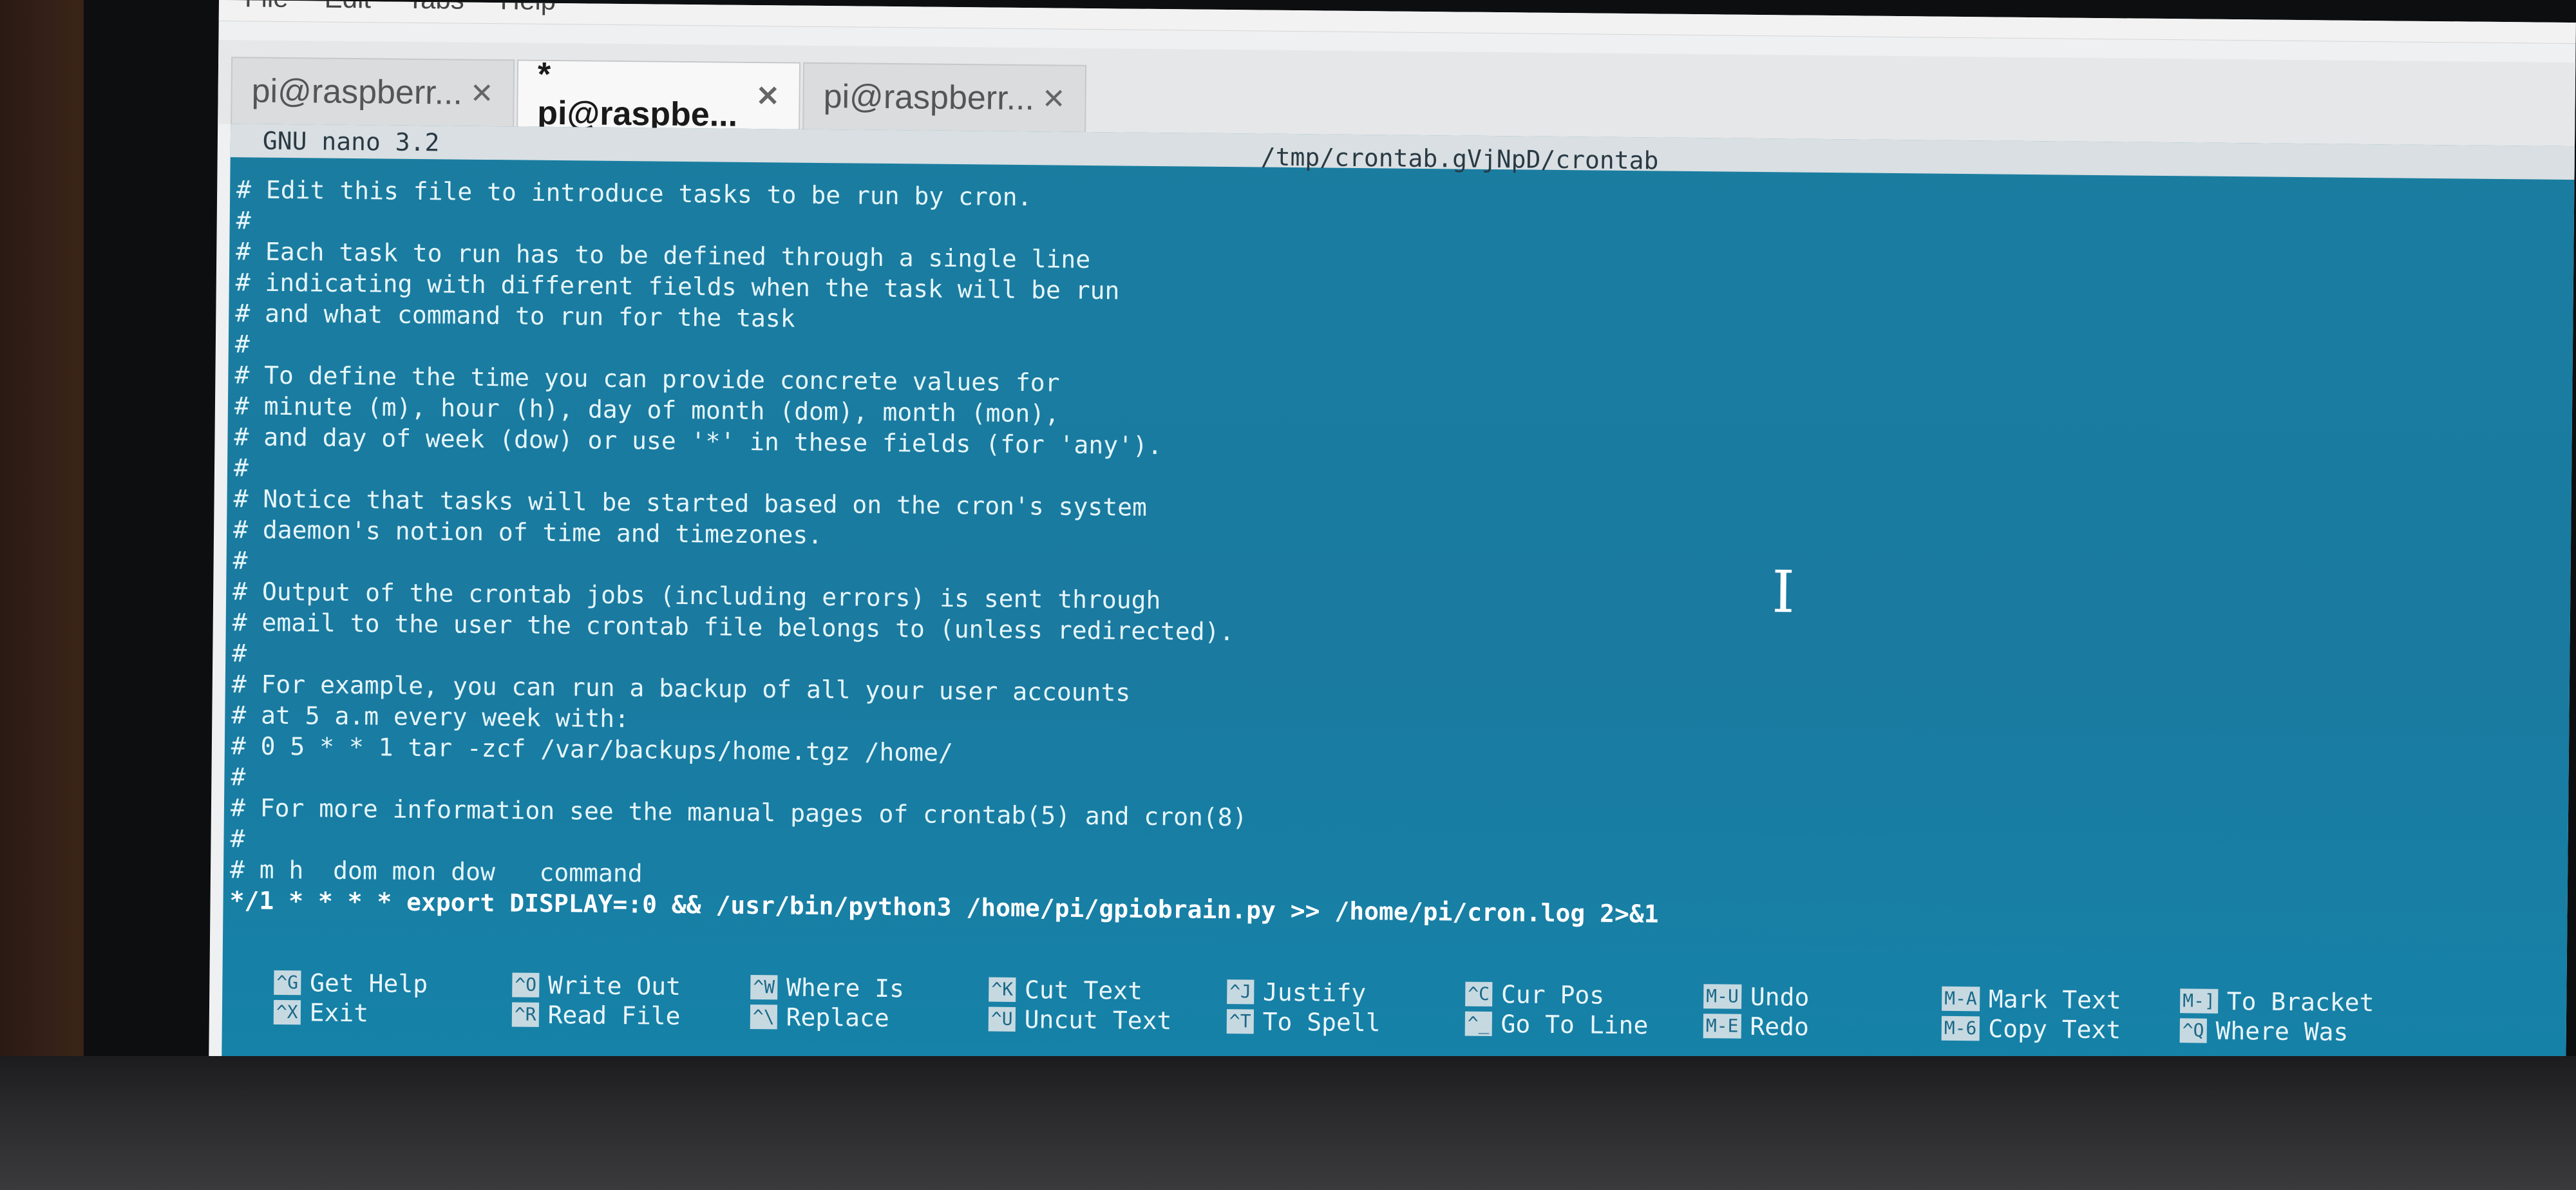  Describe the element at coordinates (1723, 996) in the screenshot. I see `shortcut-key: M-U` at that location.